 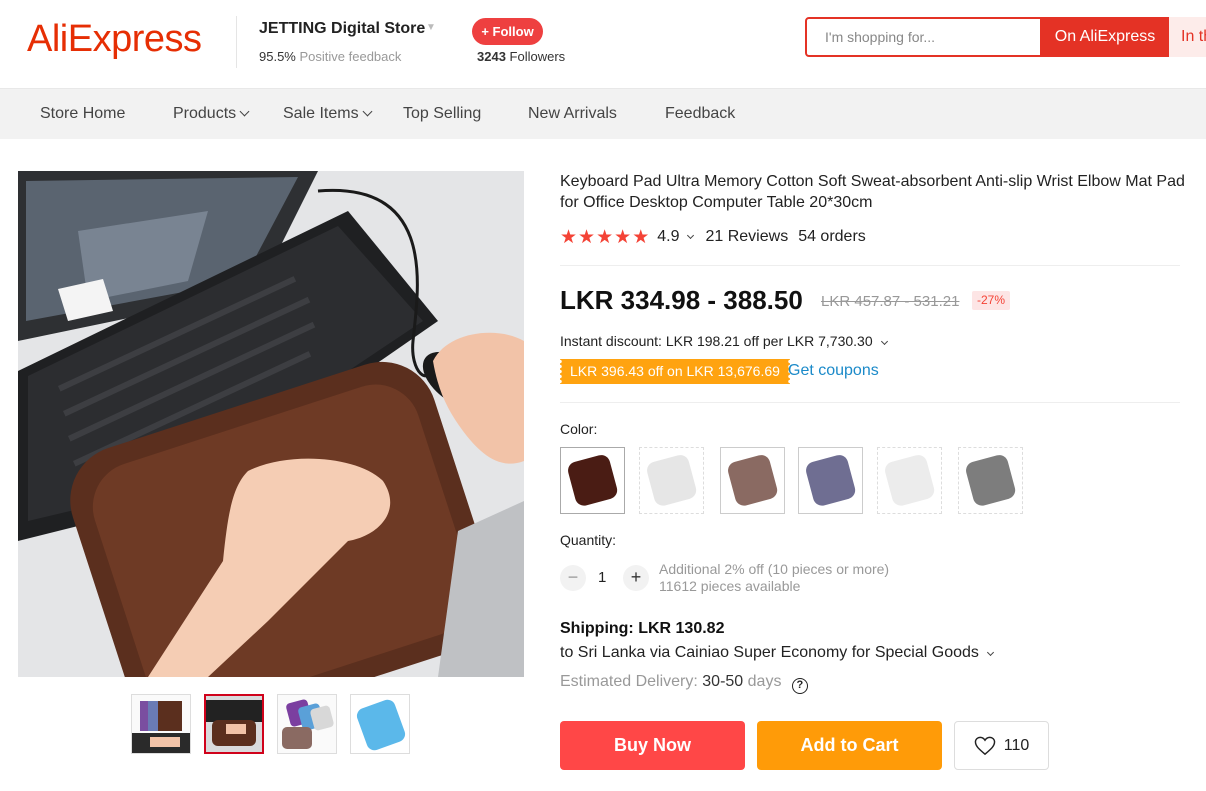 I want to click on wishlist-button: 110, so click(x=1001, y=745).